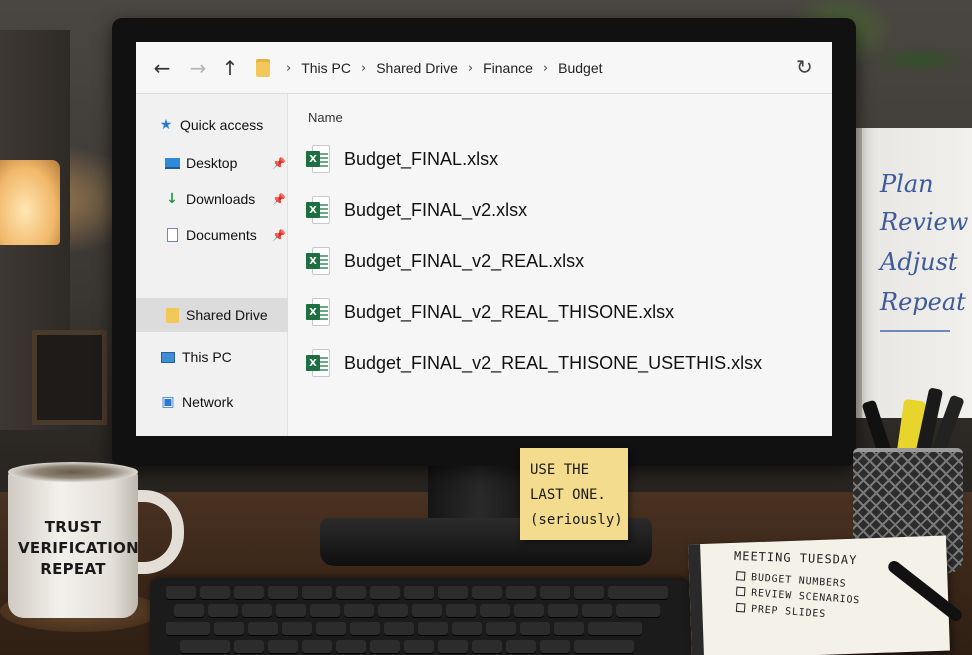 This screenshot has height=655, width=972. Describe the element at coordinates (207, 357) in the screenshot. I see `sidebar-item-label: This PC` at that location.